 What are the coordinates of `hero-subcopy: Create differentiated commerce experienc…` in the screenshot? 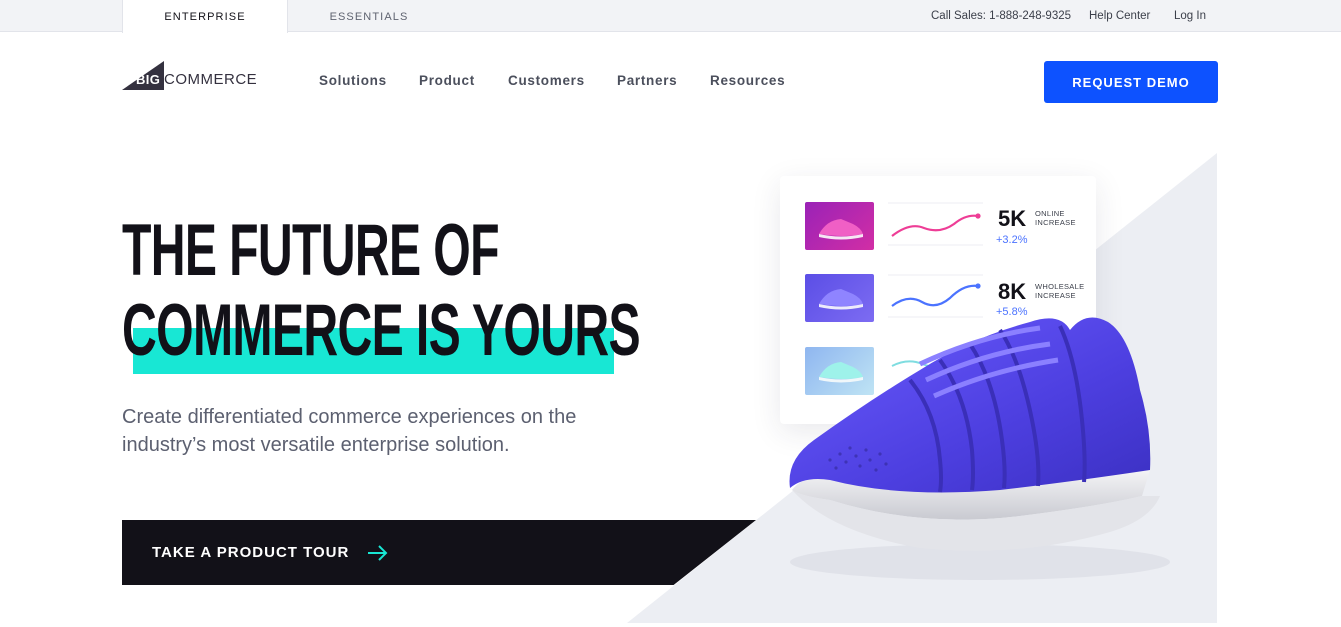 It's located at (349, 431).